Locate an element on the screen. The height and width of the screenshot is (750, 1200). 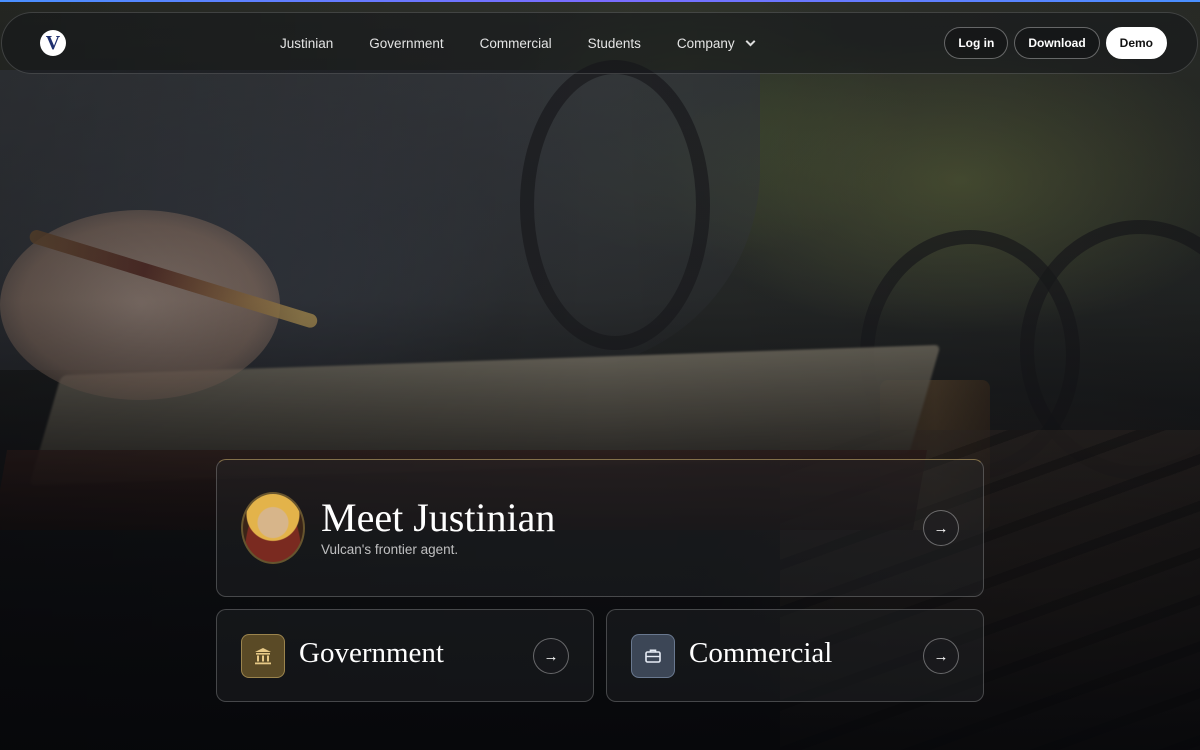
bank-building-svg is located at coordinates (263, 656).